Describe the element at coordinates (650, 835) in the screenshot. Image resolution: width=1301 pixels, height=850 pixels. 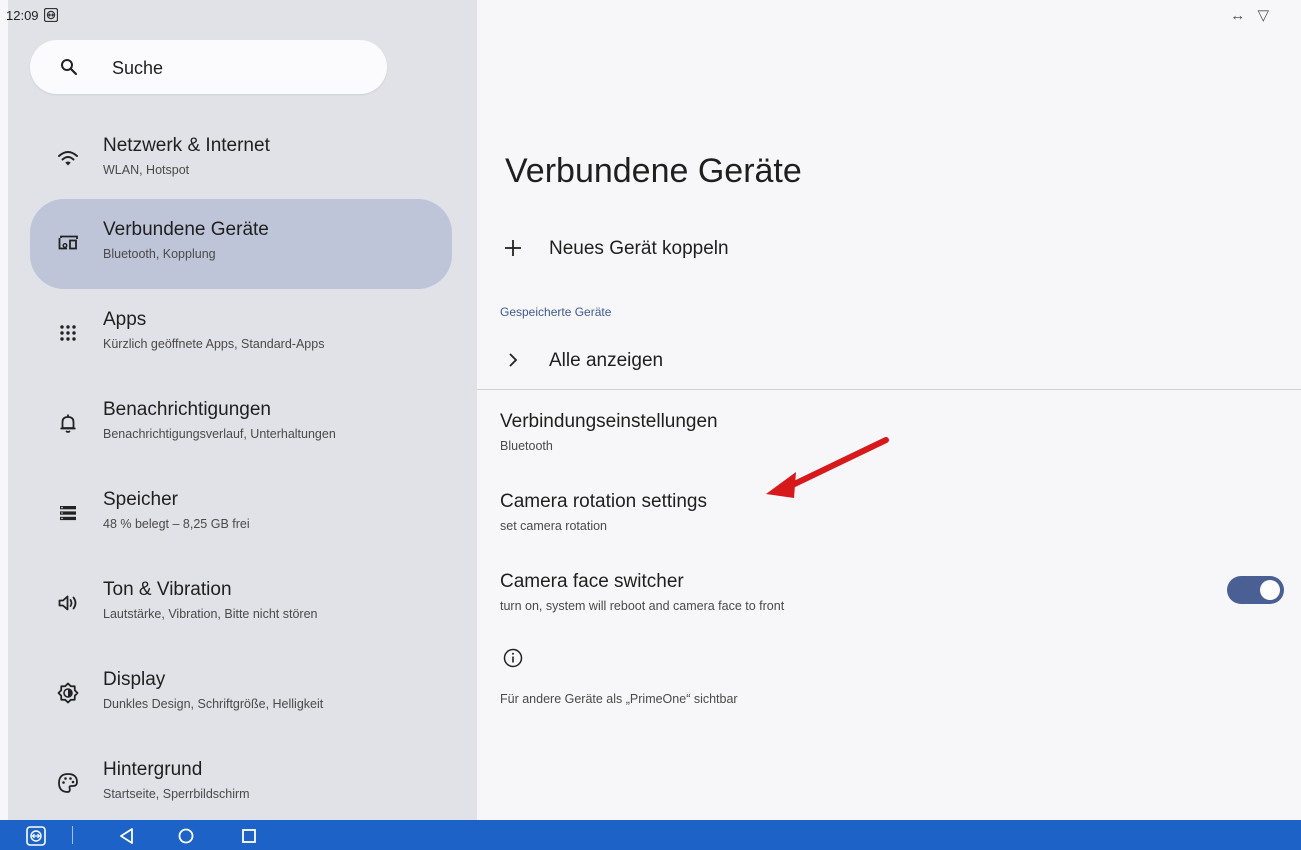
I see `system-navigation-bar` at that location.